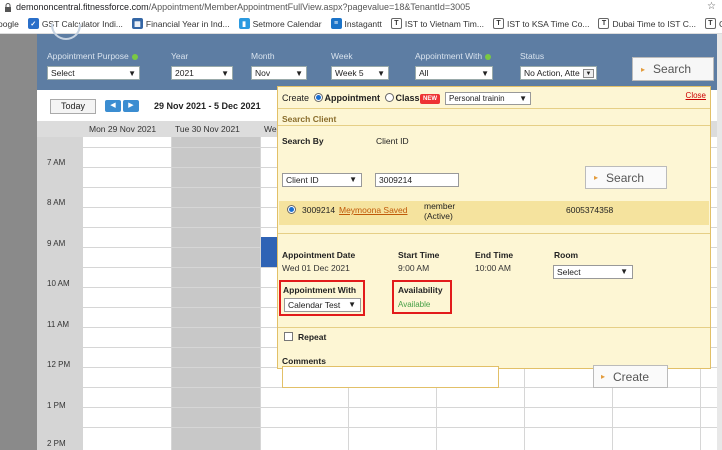 The image size is (722, 450). What do you see at coordinates (420, 290) in the screenshot?
I see `availability-label: Availability` at bounding box center [420, 290].